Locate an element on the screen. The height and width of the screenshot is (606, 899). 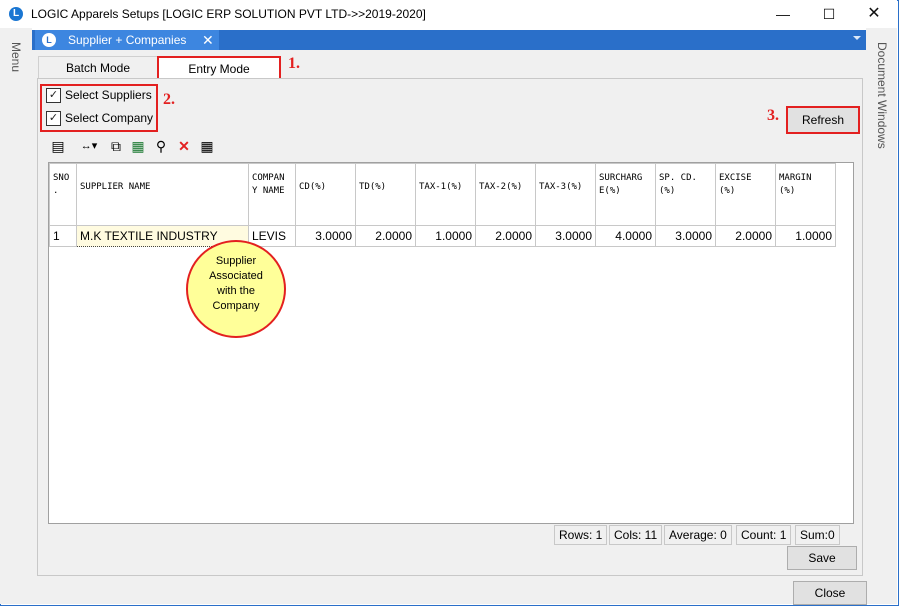
col-header-tax2: TAX-2(%) is located at coordinates (505, 194).